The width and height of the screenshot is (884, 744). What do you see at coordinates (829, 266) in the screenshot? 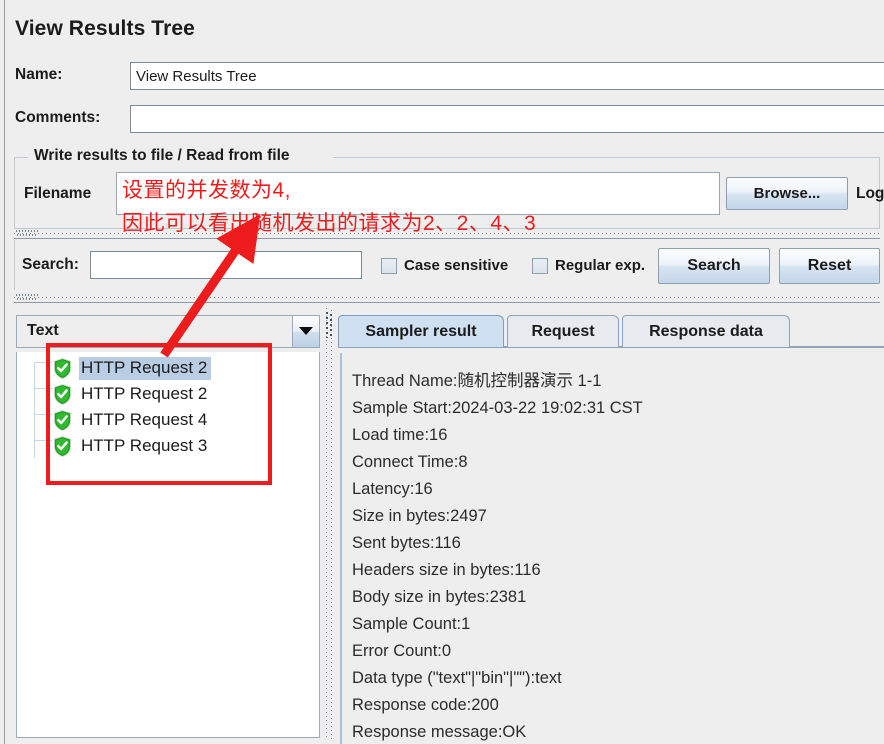
I see `reset-button: Reset` at bounding box center [829, 266].